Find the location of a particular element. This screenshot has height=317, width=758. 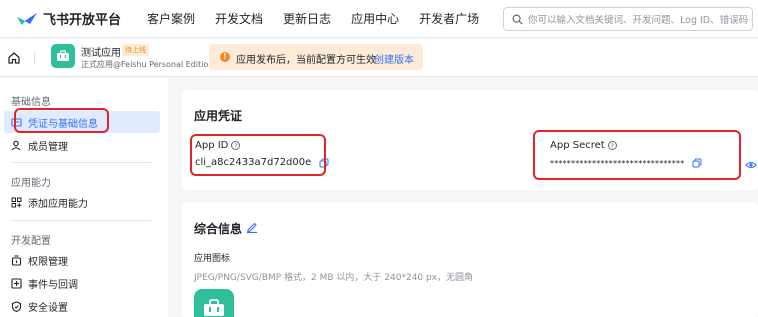

nav-link-changelog: 更新日志 is located at coordinates (307, 18).